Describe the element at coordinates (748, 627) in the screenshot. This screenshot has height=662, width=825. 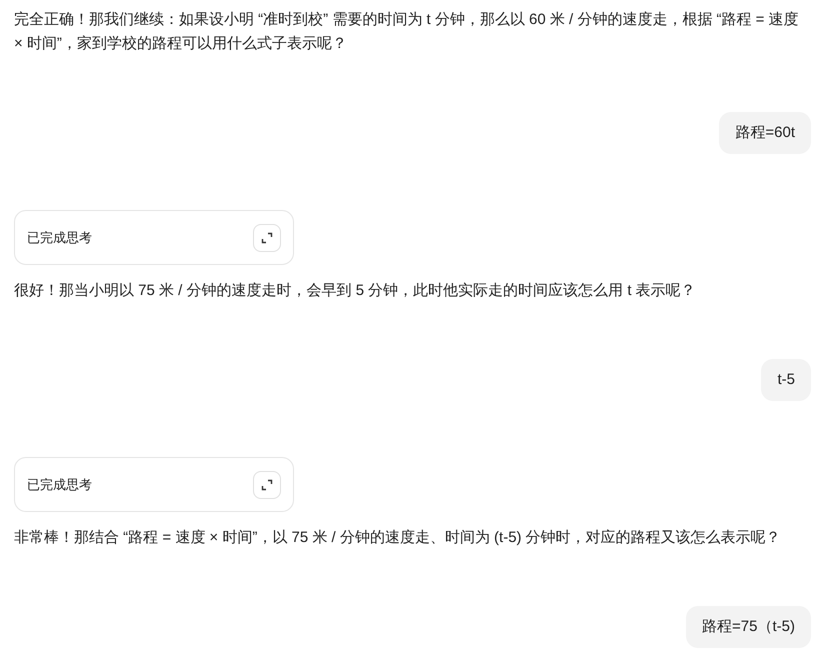
I see `user-message: 路程=75（t-5)` at that location.